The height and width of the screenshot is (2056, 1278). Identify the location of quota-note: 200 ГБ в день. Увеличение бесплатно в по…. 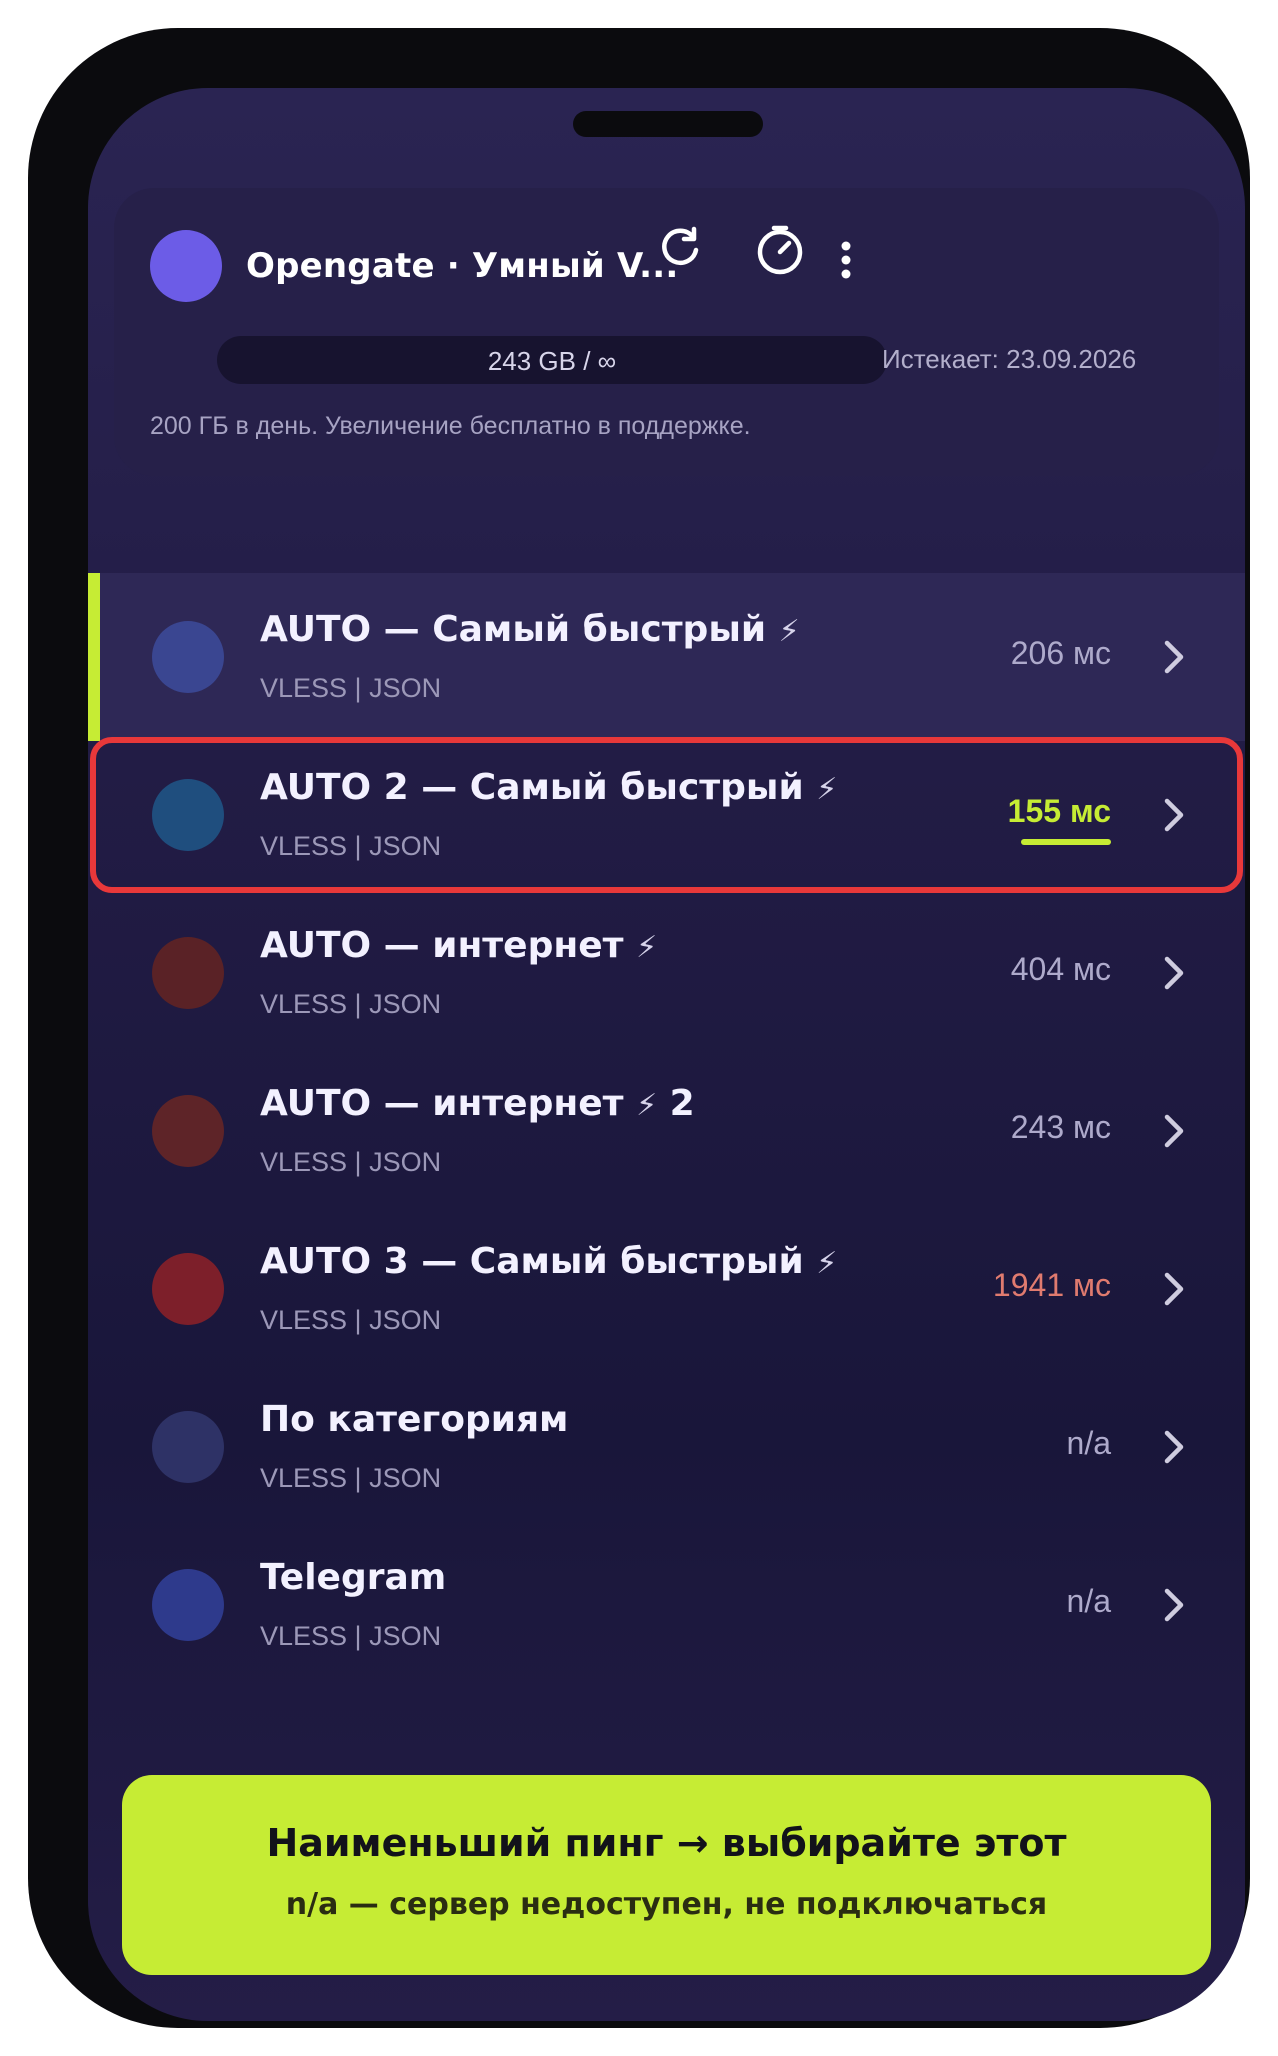
(450, 426).